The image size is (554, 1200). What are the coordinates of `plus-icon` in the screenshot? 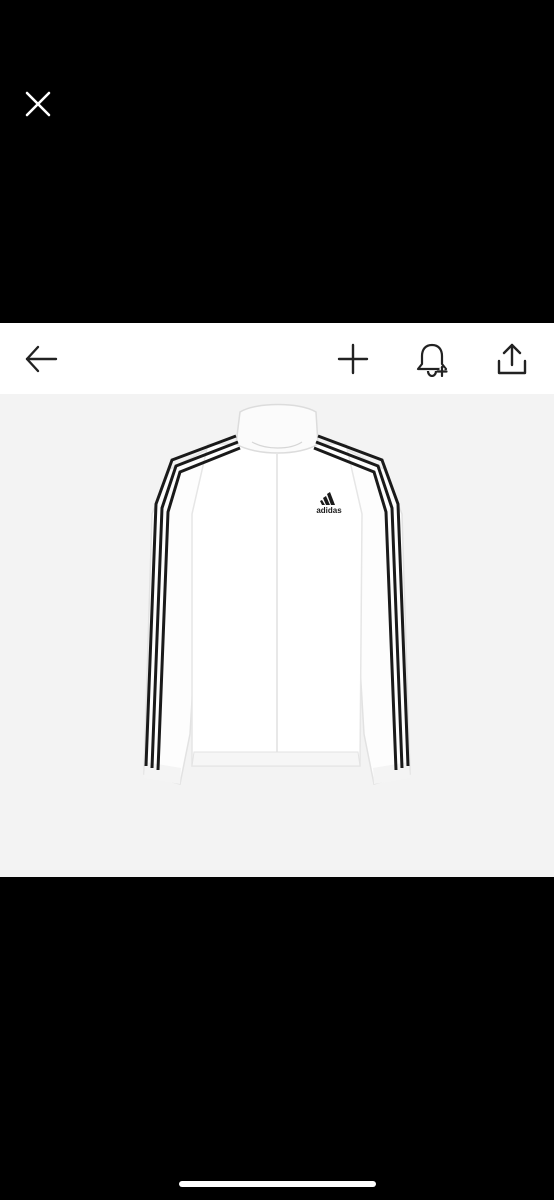 It's located at (353, 359).